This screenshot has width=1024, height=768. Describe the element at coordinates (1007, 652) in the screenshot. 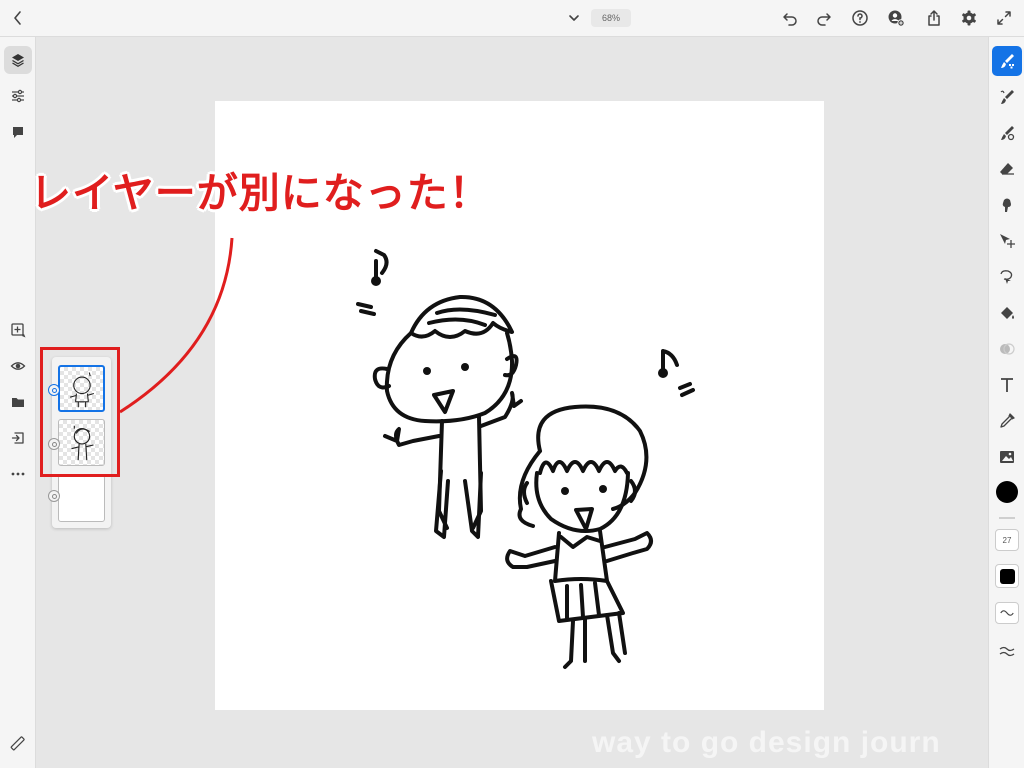

I see `brush-settings-icon` at that location.